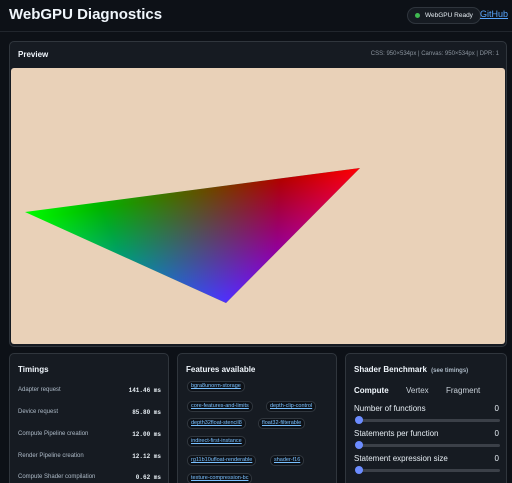 The width and height of the screenshot is (512, 483). Describe the element at coordinates (449, 15) in the screenshot. I see `status-text: WebGPU Ready` at that location.